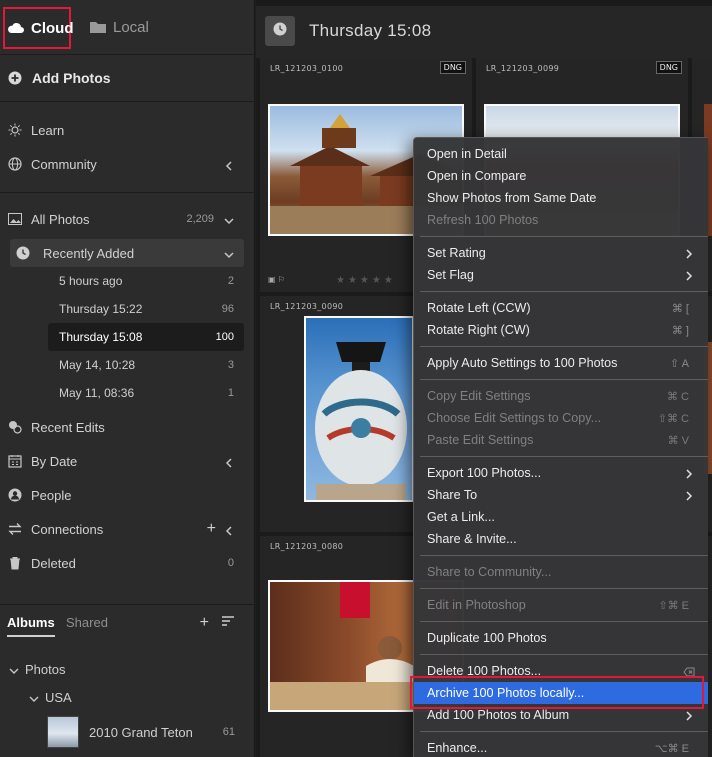 The image size is (712, 757). I want to click on recent-item-count: 3, so click(230, 365).